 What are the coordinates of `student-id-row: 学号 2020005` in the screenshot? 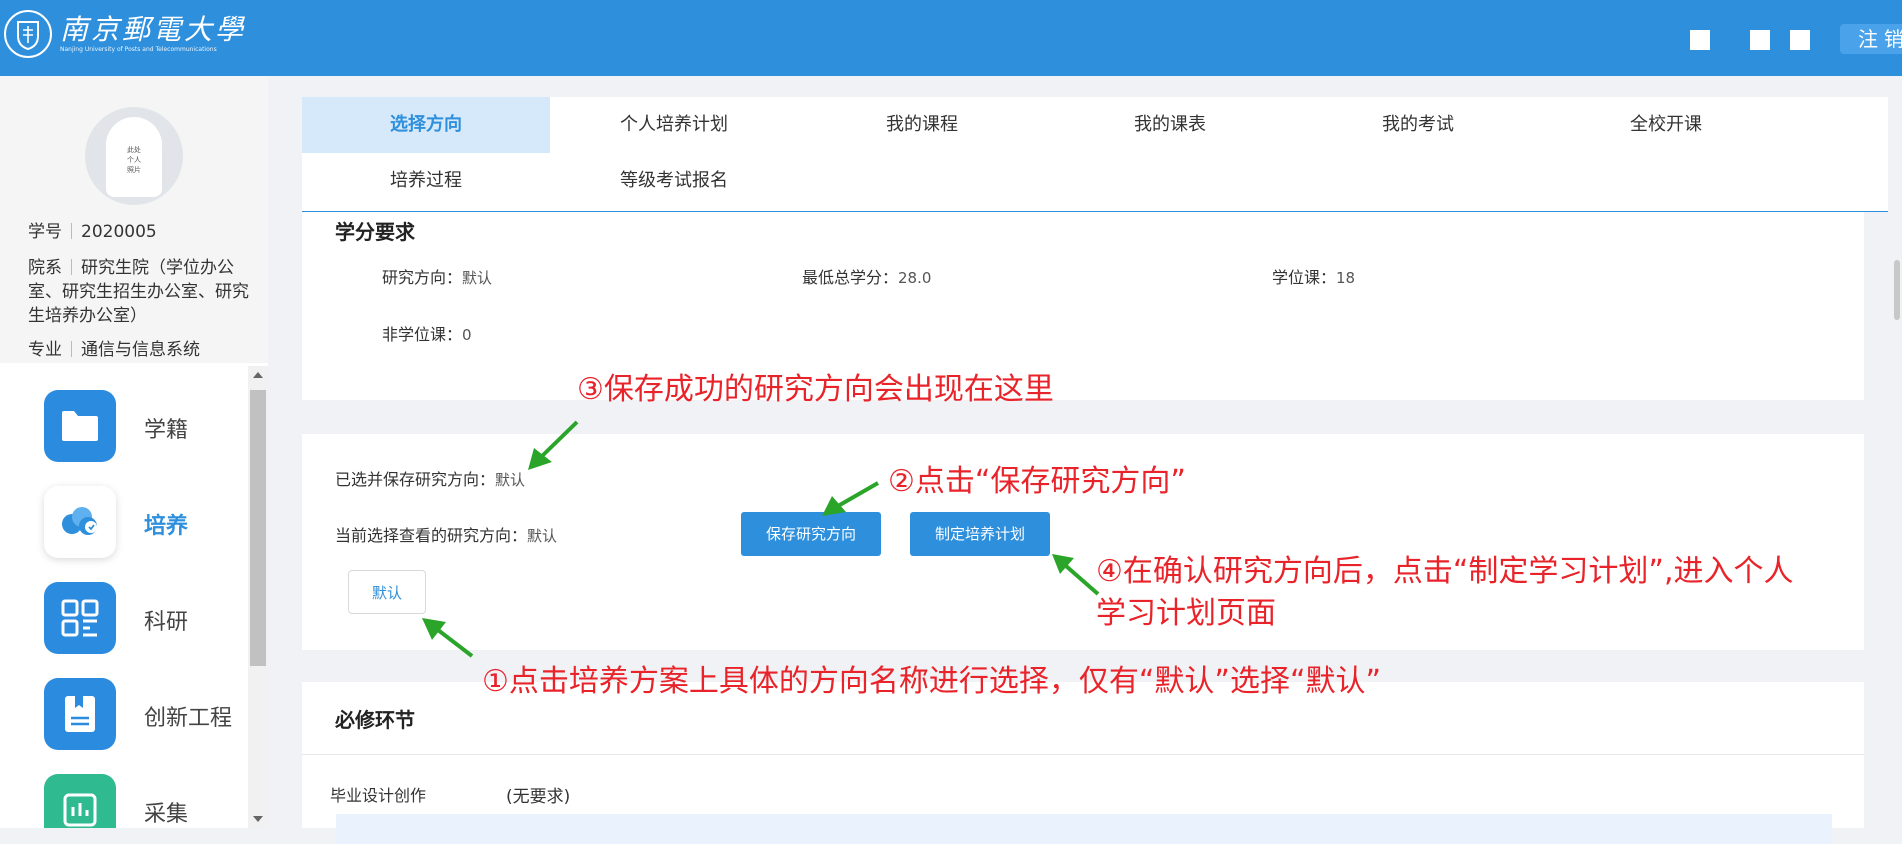 It's located at (143, 232).